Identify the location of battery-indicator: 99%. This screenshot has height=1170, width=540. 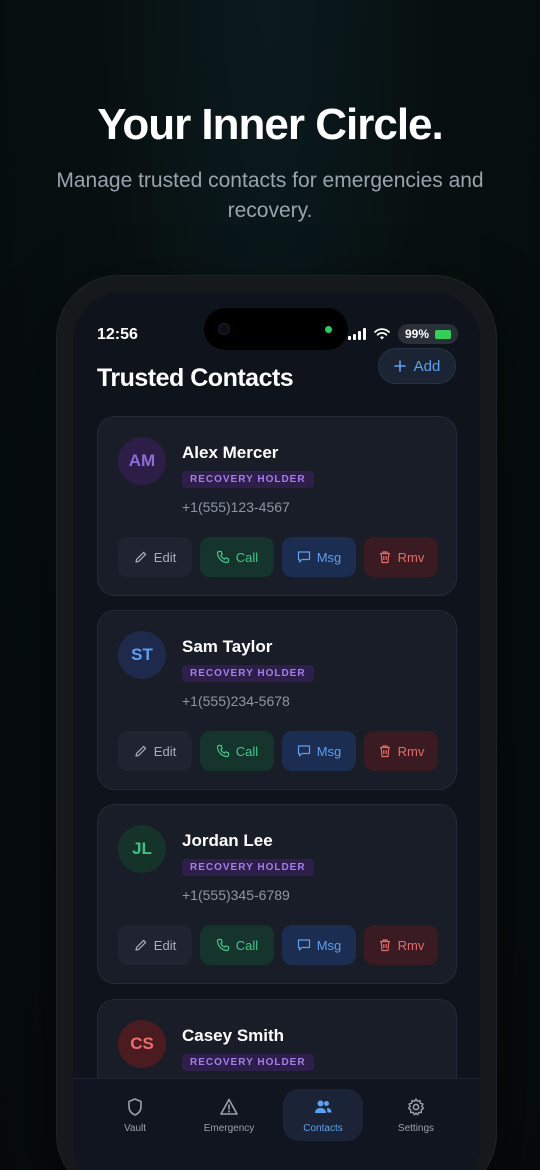
(427, 334).